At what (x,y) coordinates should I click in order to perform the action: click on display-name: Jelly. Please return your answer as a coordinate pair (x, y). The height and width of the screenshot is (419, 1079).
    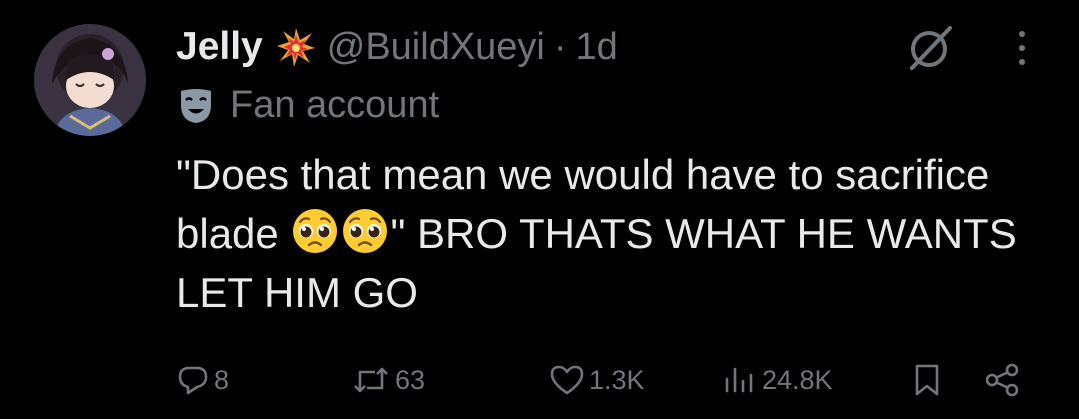
    Looking at the image, I should click on (219, 47).